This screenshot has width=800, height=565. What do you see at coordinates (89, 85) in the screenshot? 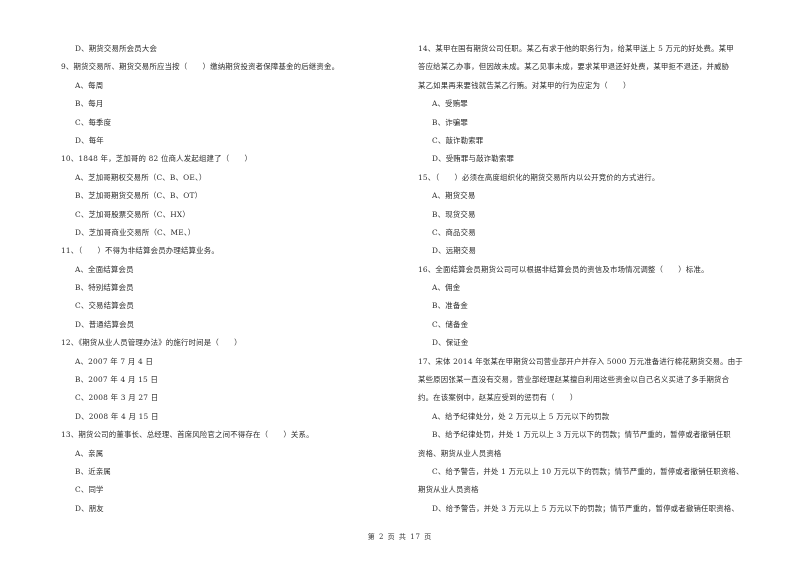
I see `answer-option: A、每周` at bounding box center [89, 85].